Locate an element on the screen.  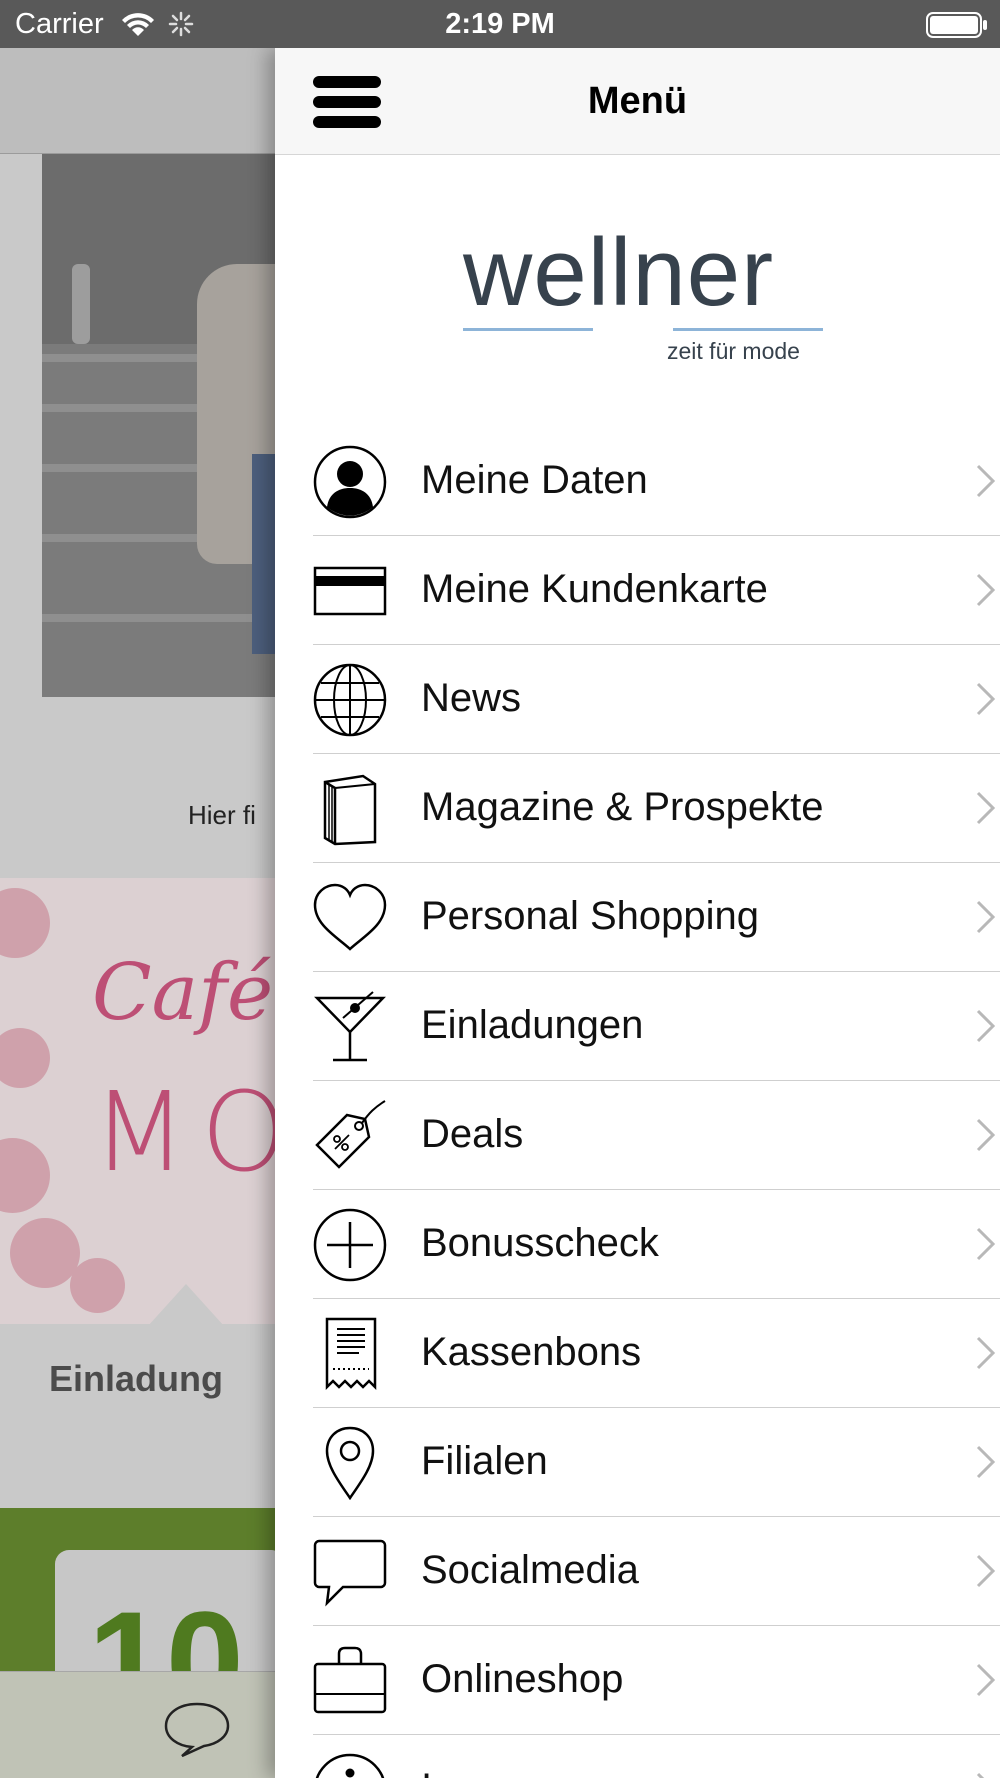
menu-item-label: Impressum is located at coordinates (520, 1772).